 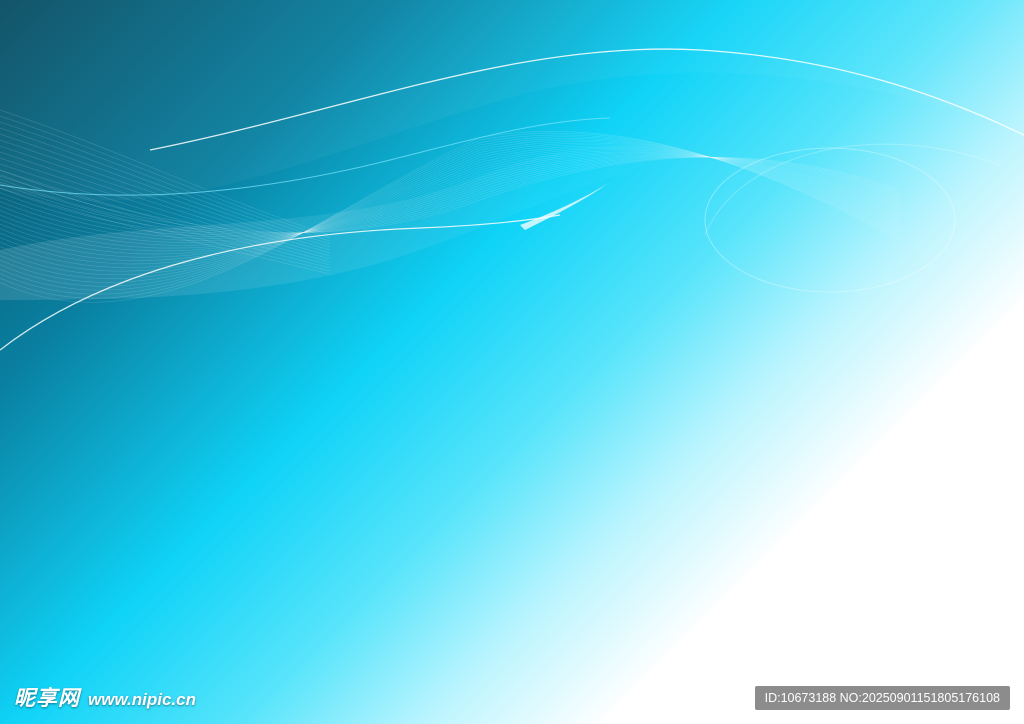 What do you see at coordinates (830, 220) in the screenshot?
I see `faint-swirl` at bounding box center [830, 220].